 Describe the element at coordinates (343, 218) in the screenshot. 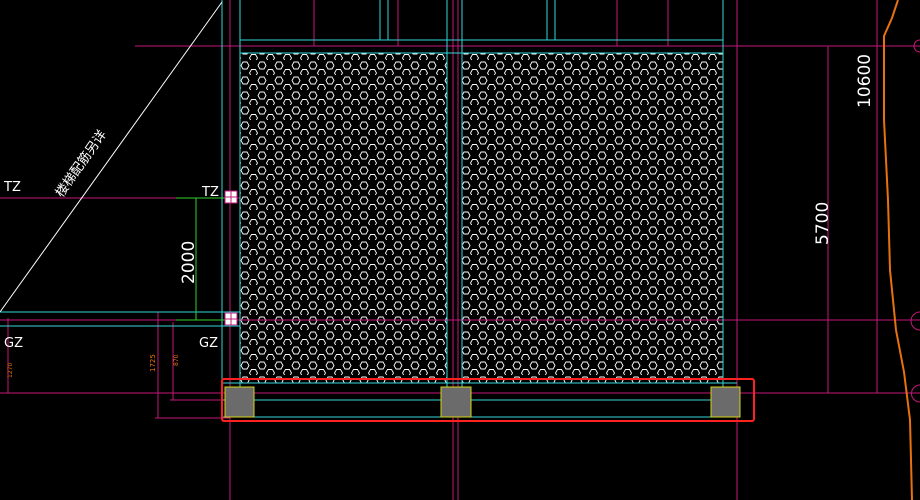

I see `hatch-panel-left` at that location.